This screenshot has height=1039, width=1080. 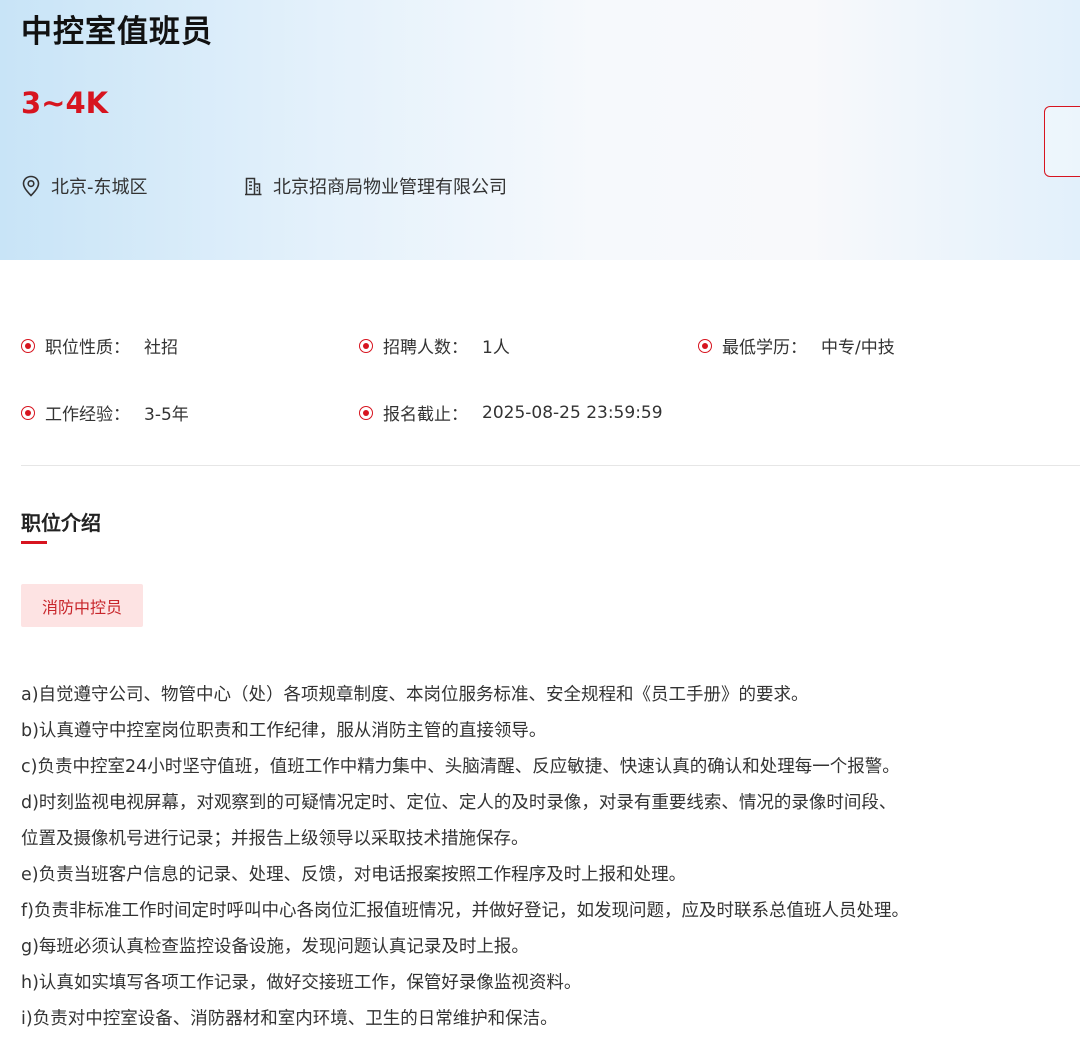 I want to click on info-headcount: 招聘人数： 1人, so click(x=434, y=345).